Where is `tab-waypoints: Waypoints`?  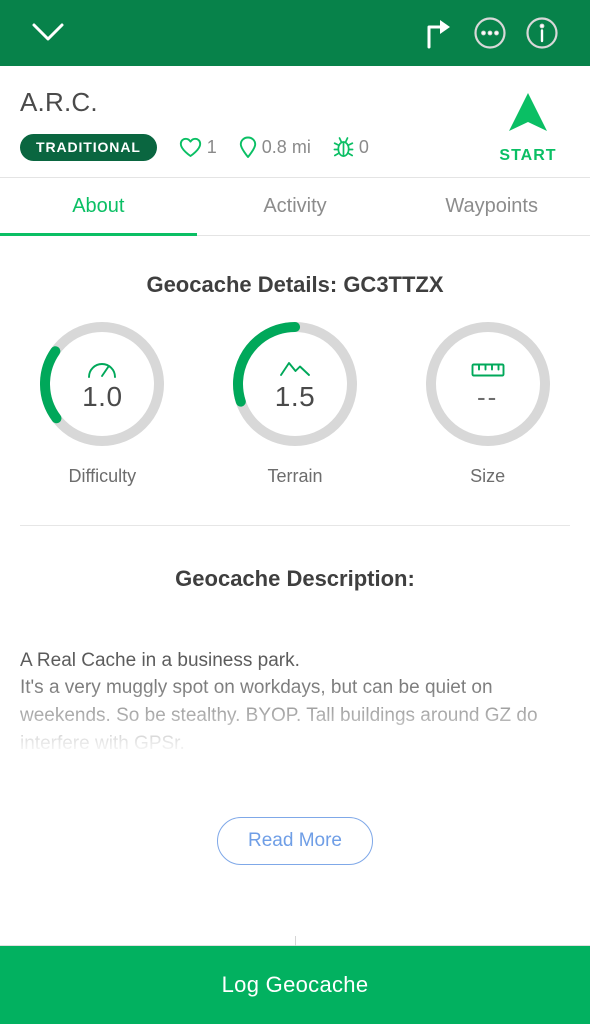
tab-waypoints: Waypoints is located at coordinates (491, 206).